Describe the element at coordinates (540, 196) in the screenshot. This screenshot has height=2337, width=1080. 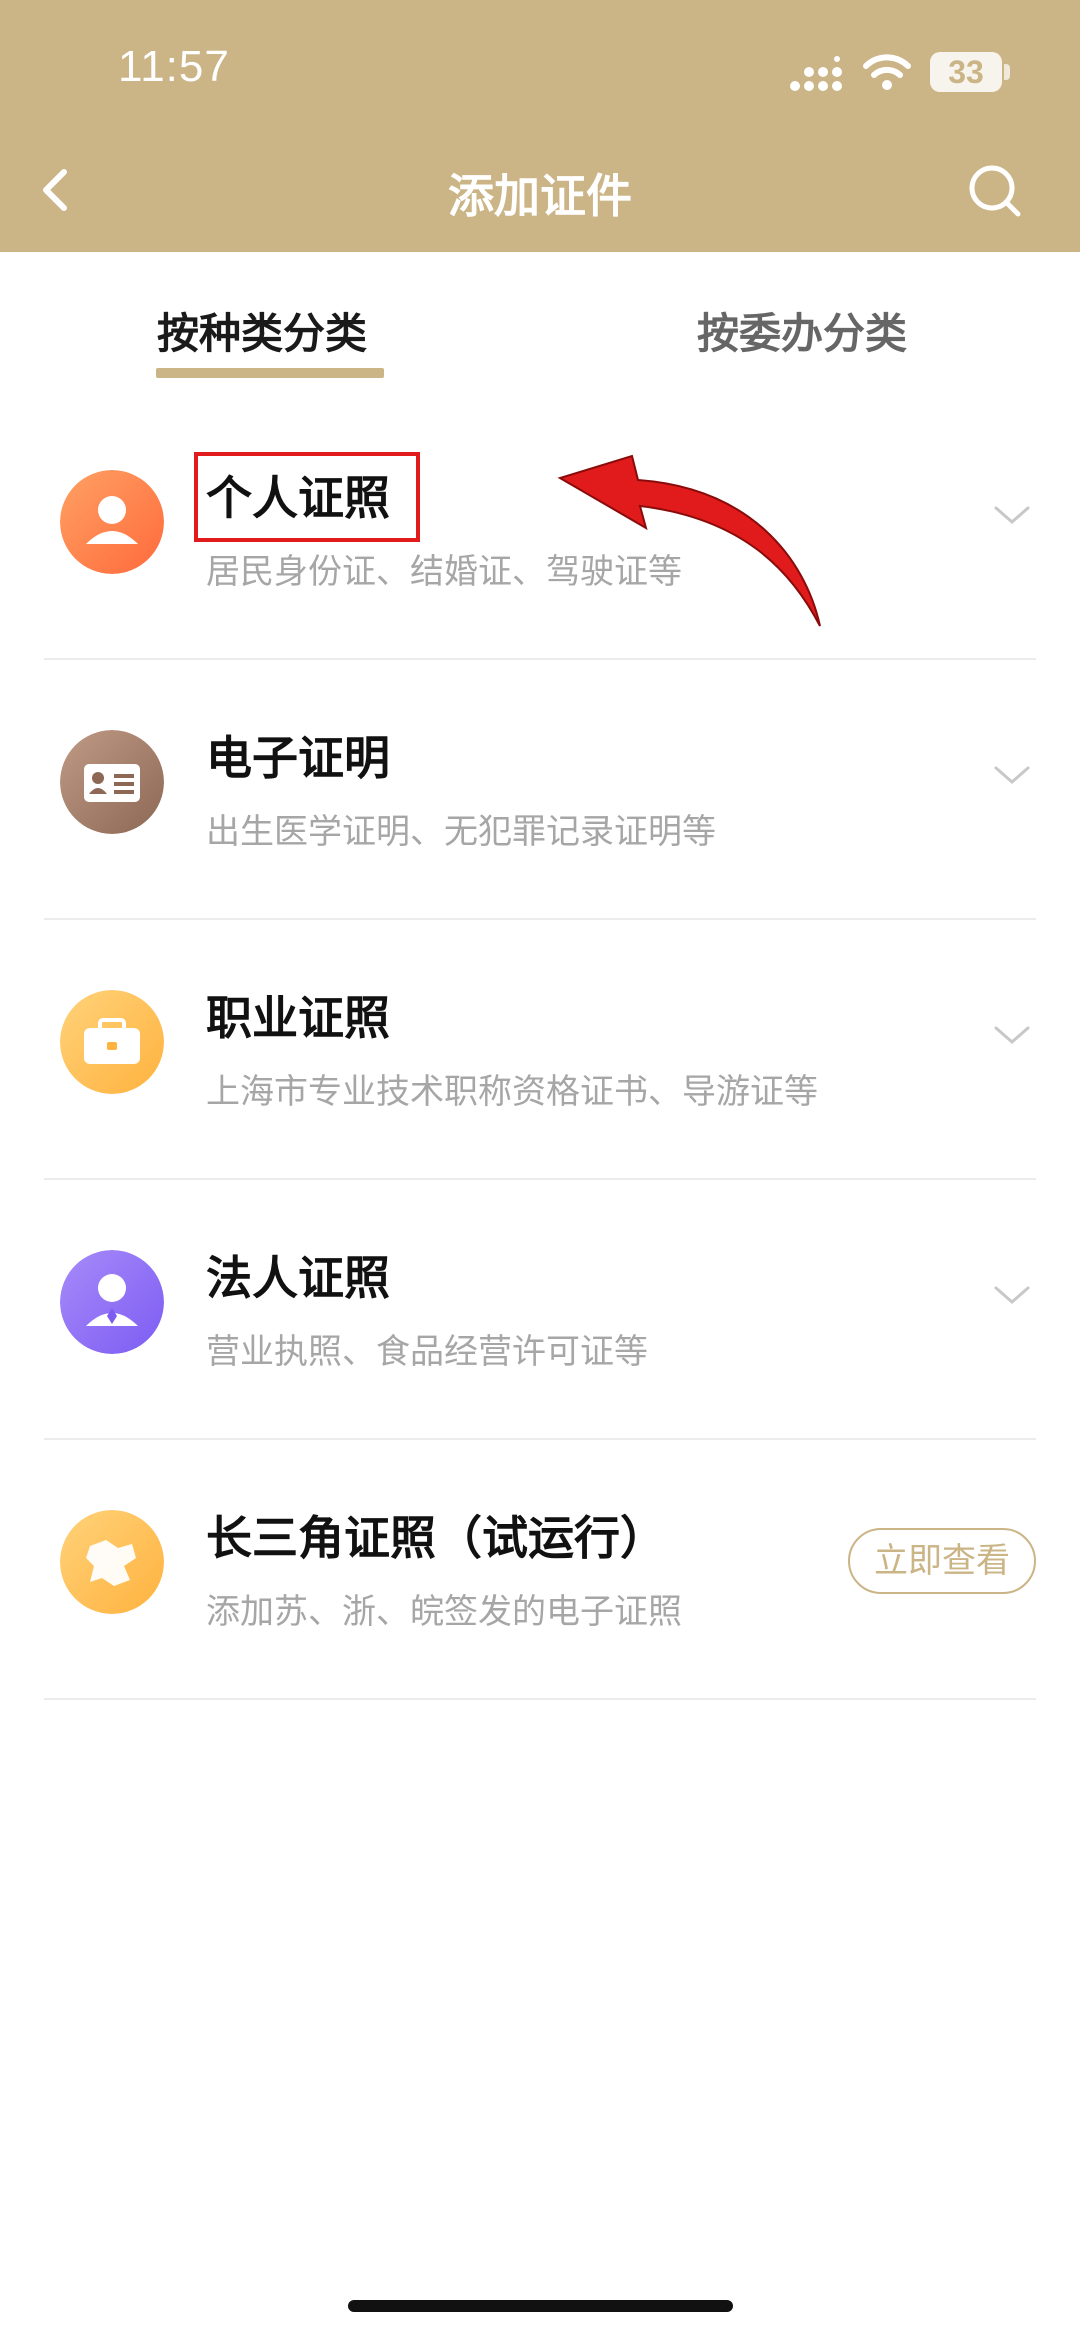
I see `page-title: 添加证件` at that location.